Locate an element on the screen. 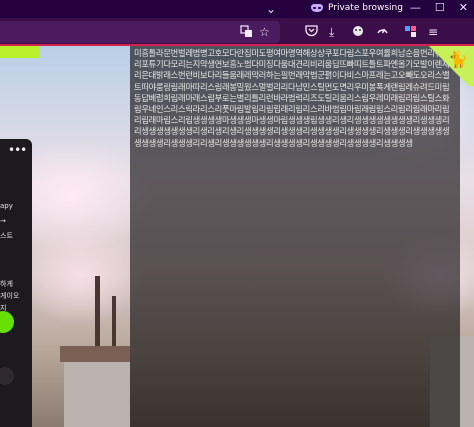 Image resolution: width=474 pixels, height=427 pixels. window-controls: — ☐ ✕ is located at coordinates (439, 7).